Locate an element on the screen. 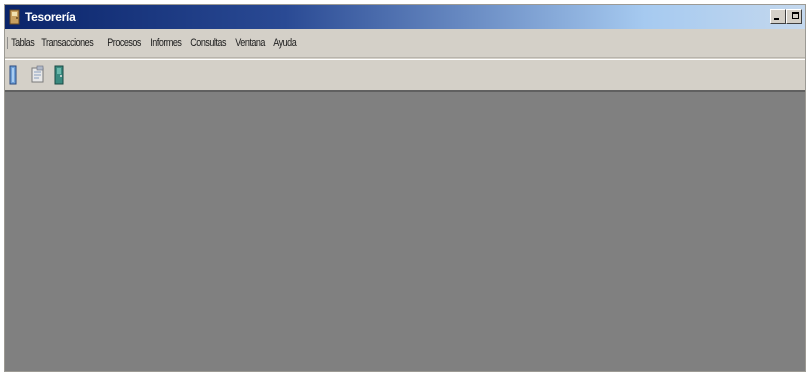 The image size is (809, 374). door-icon is located at coordinates (16, 75).